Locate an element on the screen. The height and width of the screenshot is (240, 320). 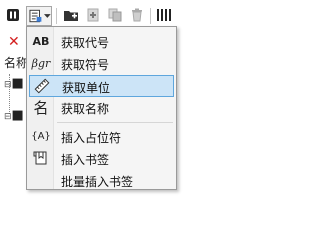
new-folder-icon is located at coordinates (71, 15).